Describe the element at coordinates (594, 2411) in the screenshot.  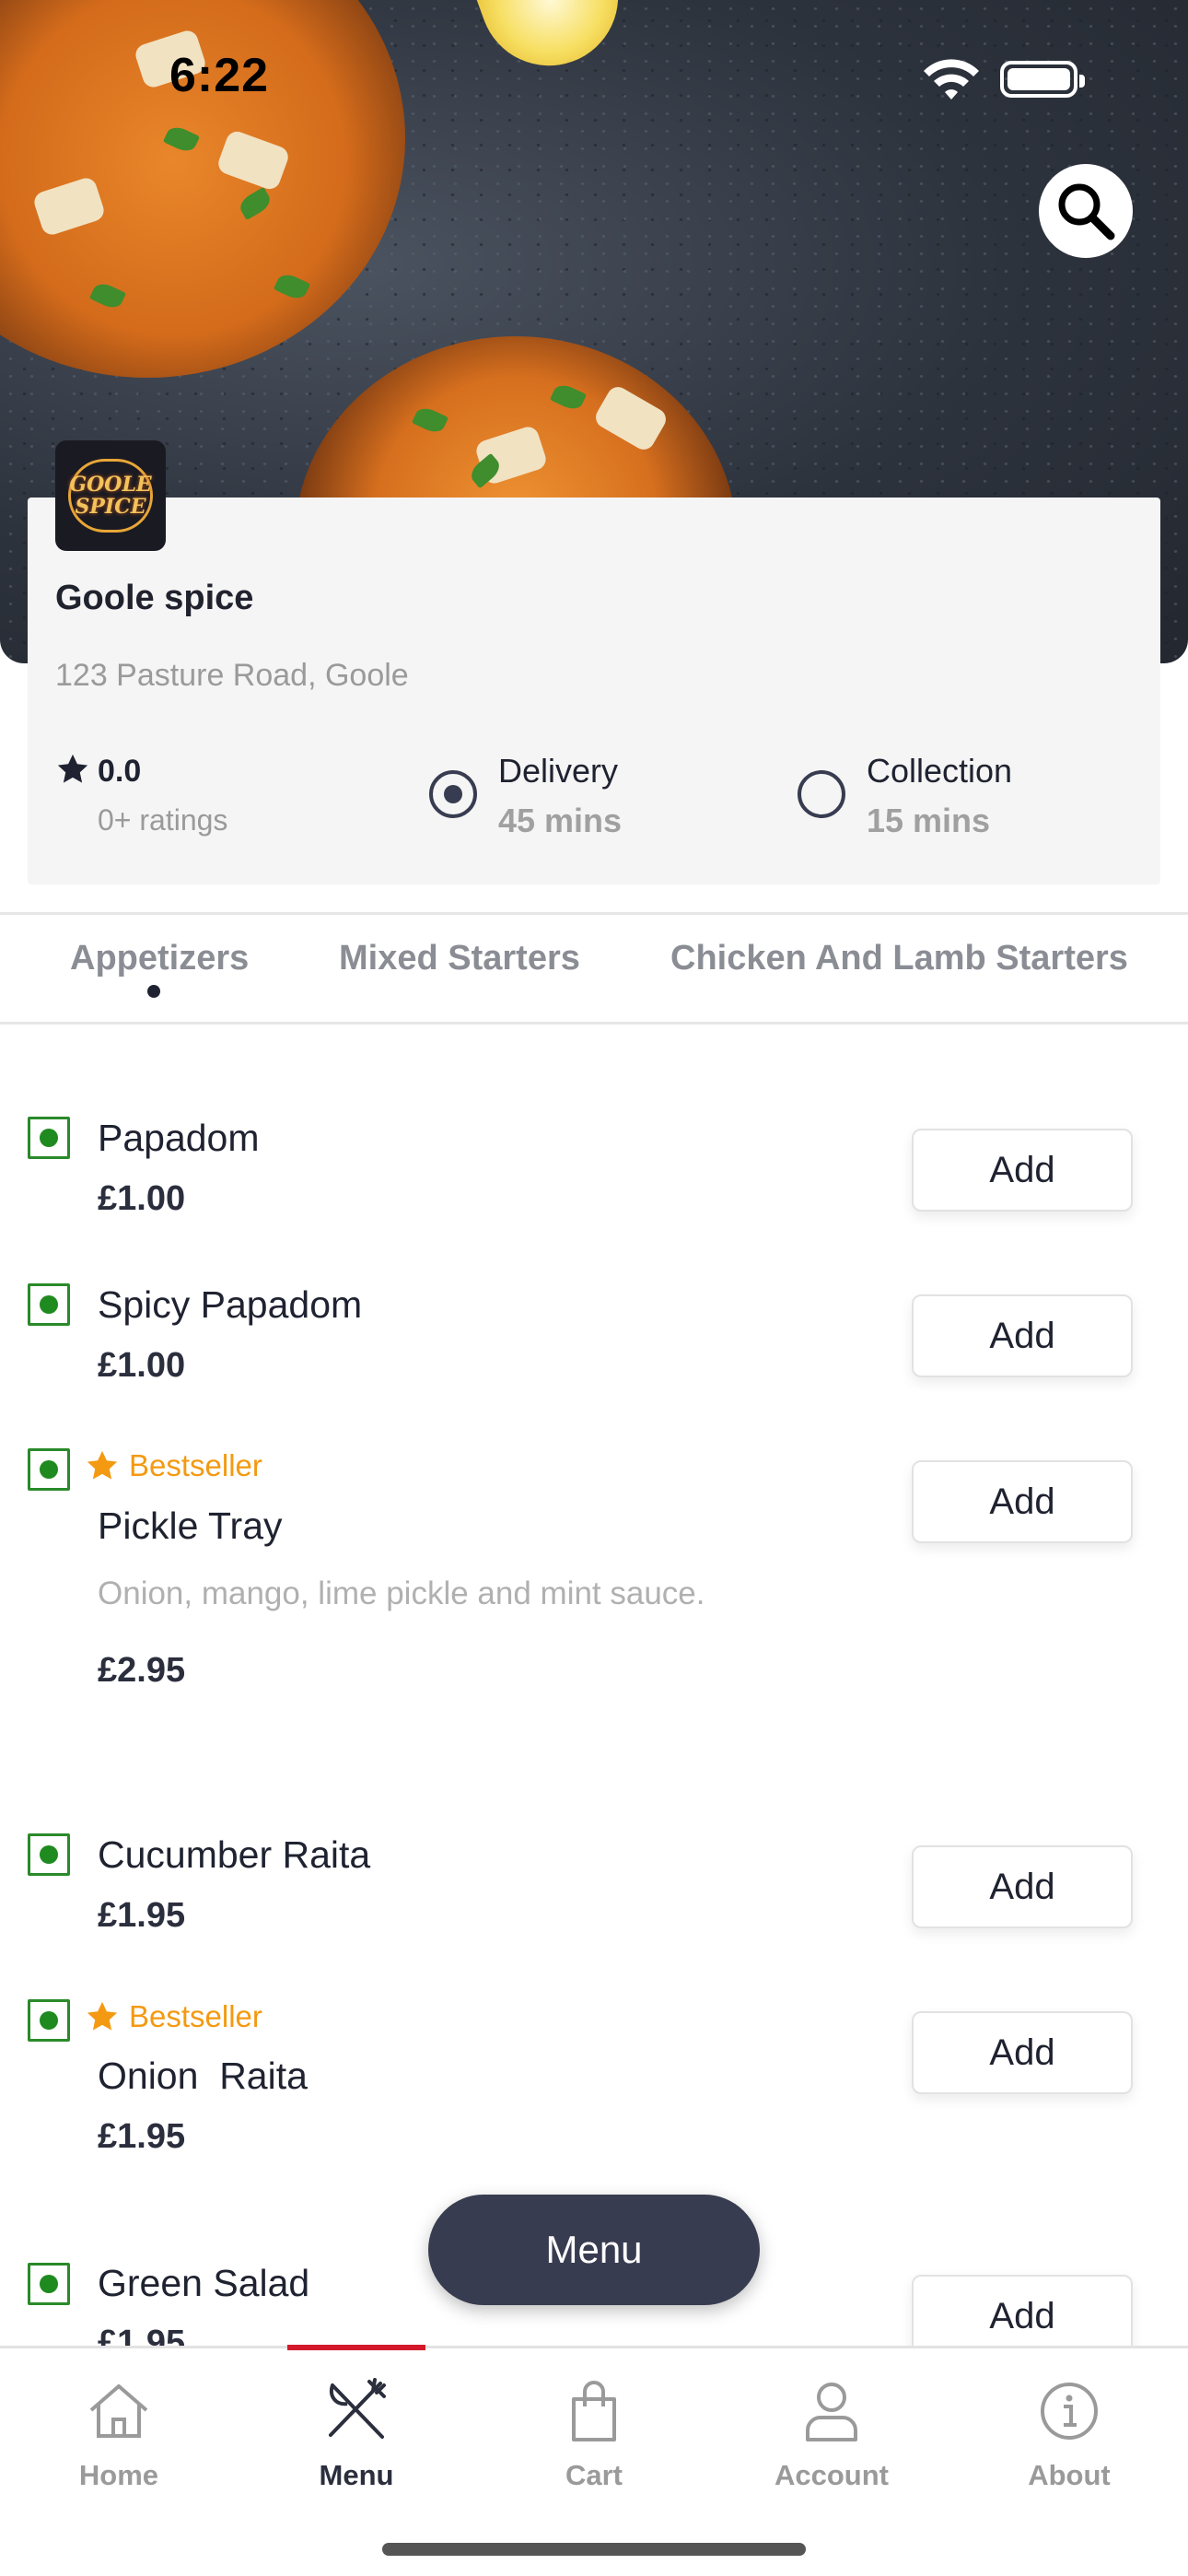
I see `shopping-bag-icon` at that location.